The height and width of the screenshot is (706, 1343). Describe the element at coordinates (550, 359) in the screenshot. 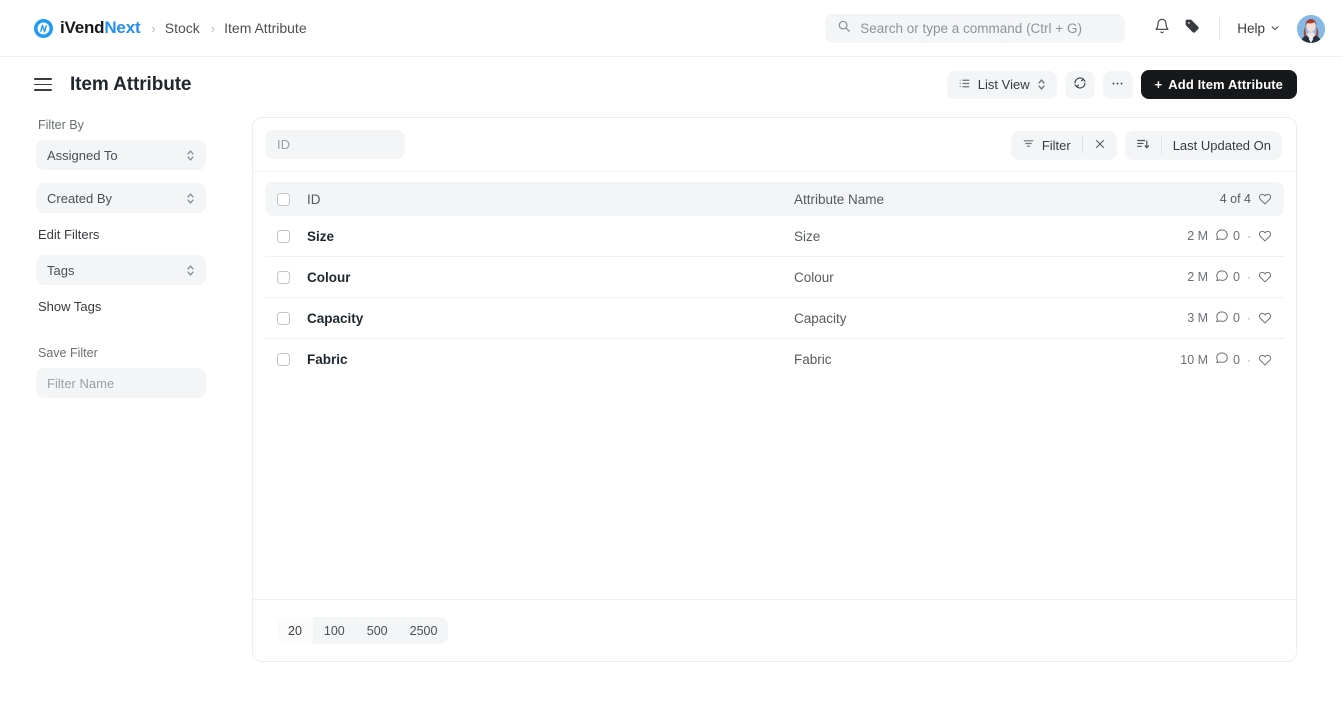

I see `row-id: Fabric` at that location.